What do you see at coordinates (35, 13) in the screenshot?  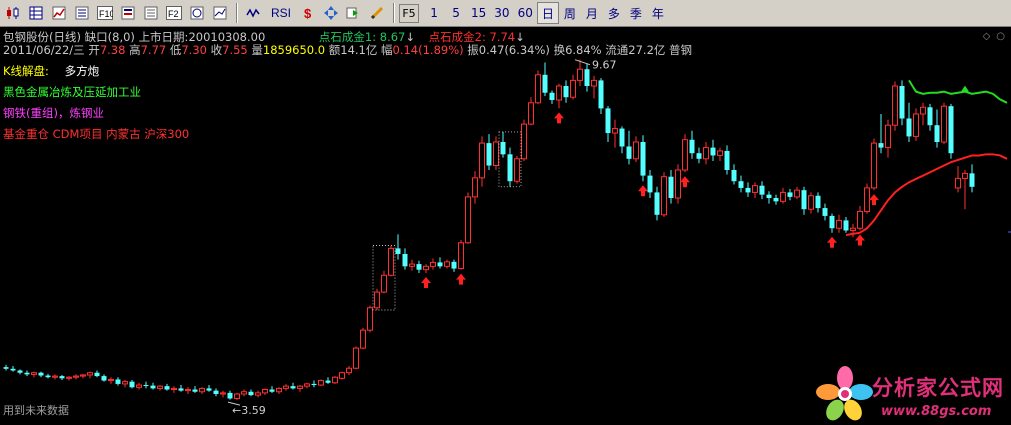 I see `table-icon` at bounding box center [35, 13].